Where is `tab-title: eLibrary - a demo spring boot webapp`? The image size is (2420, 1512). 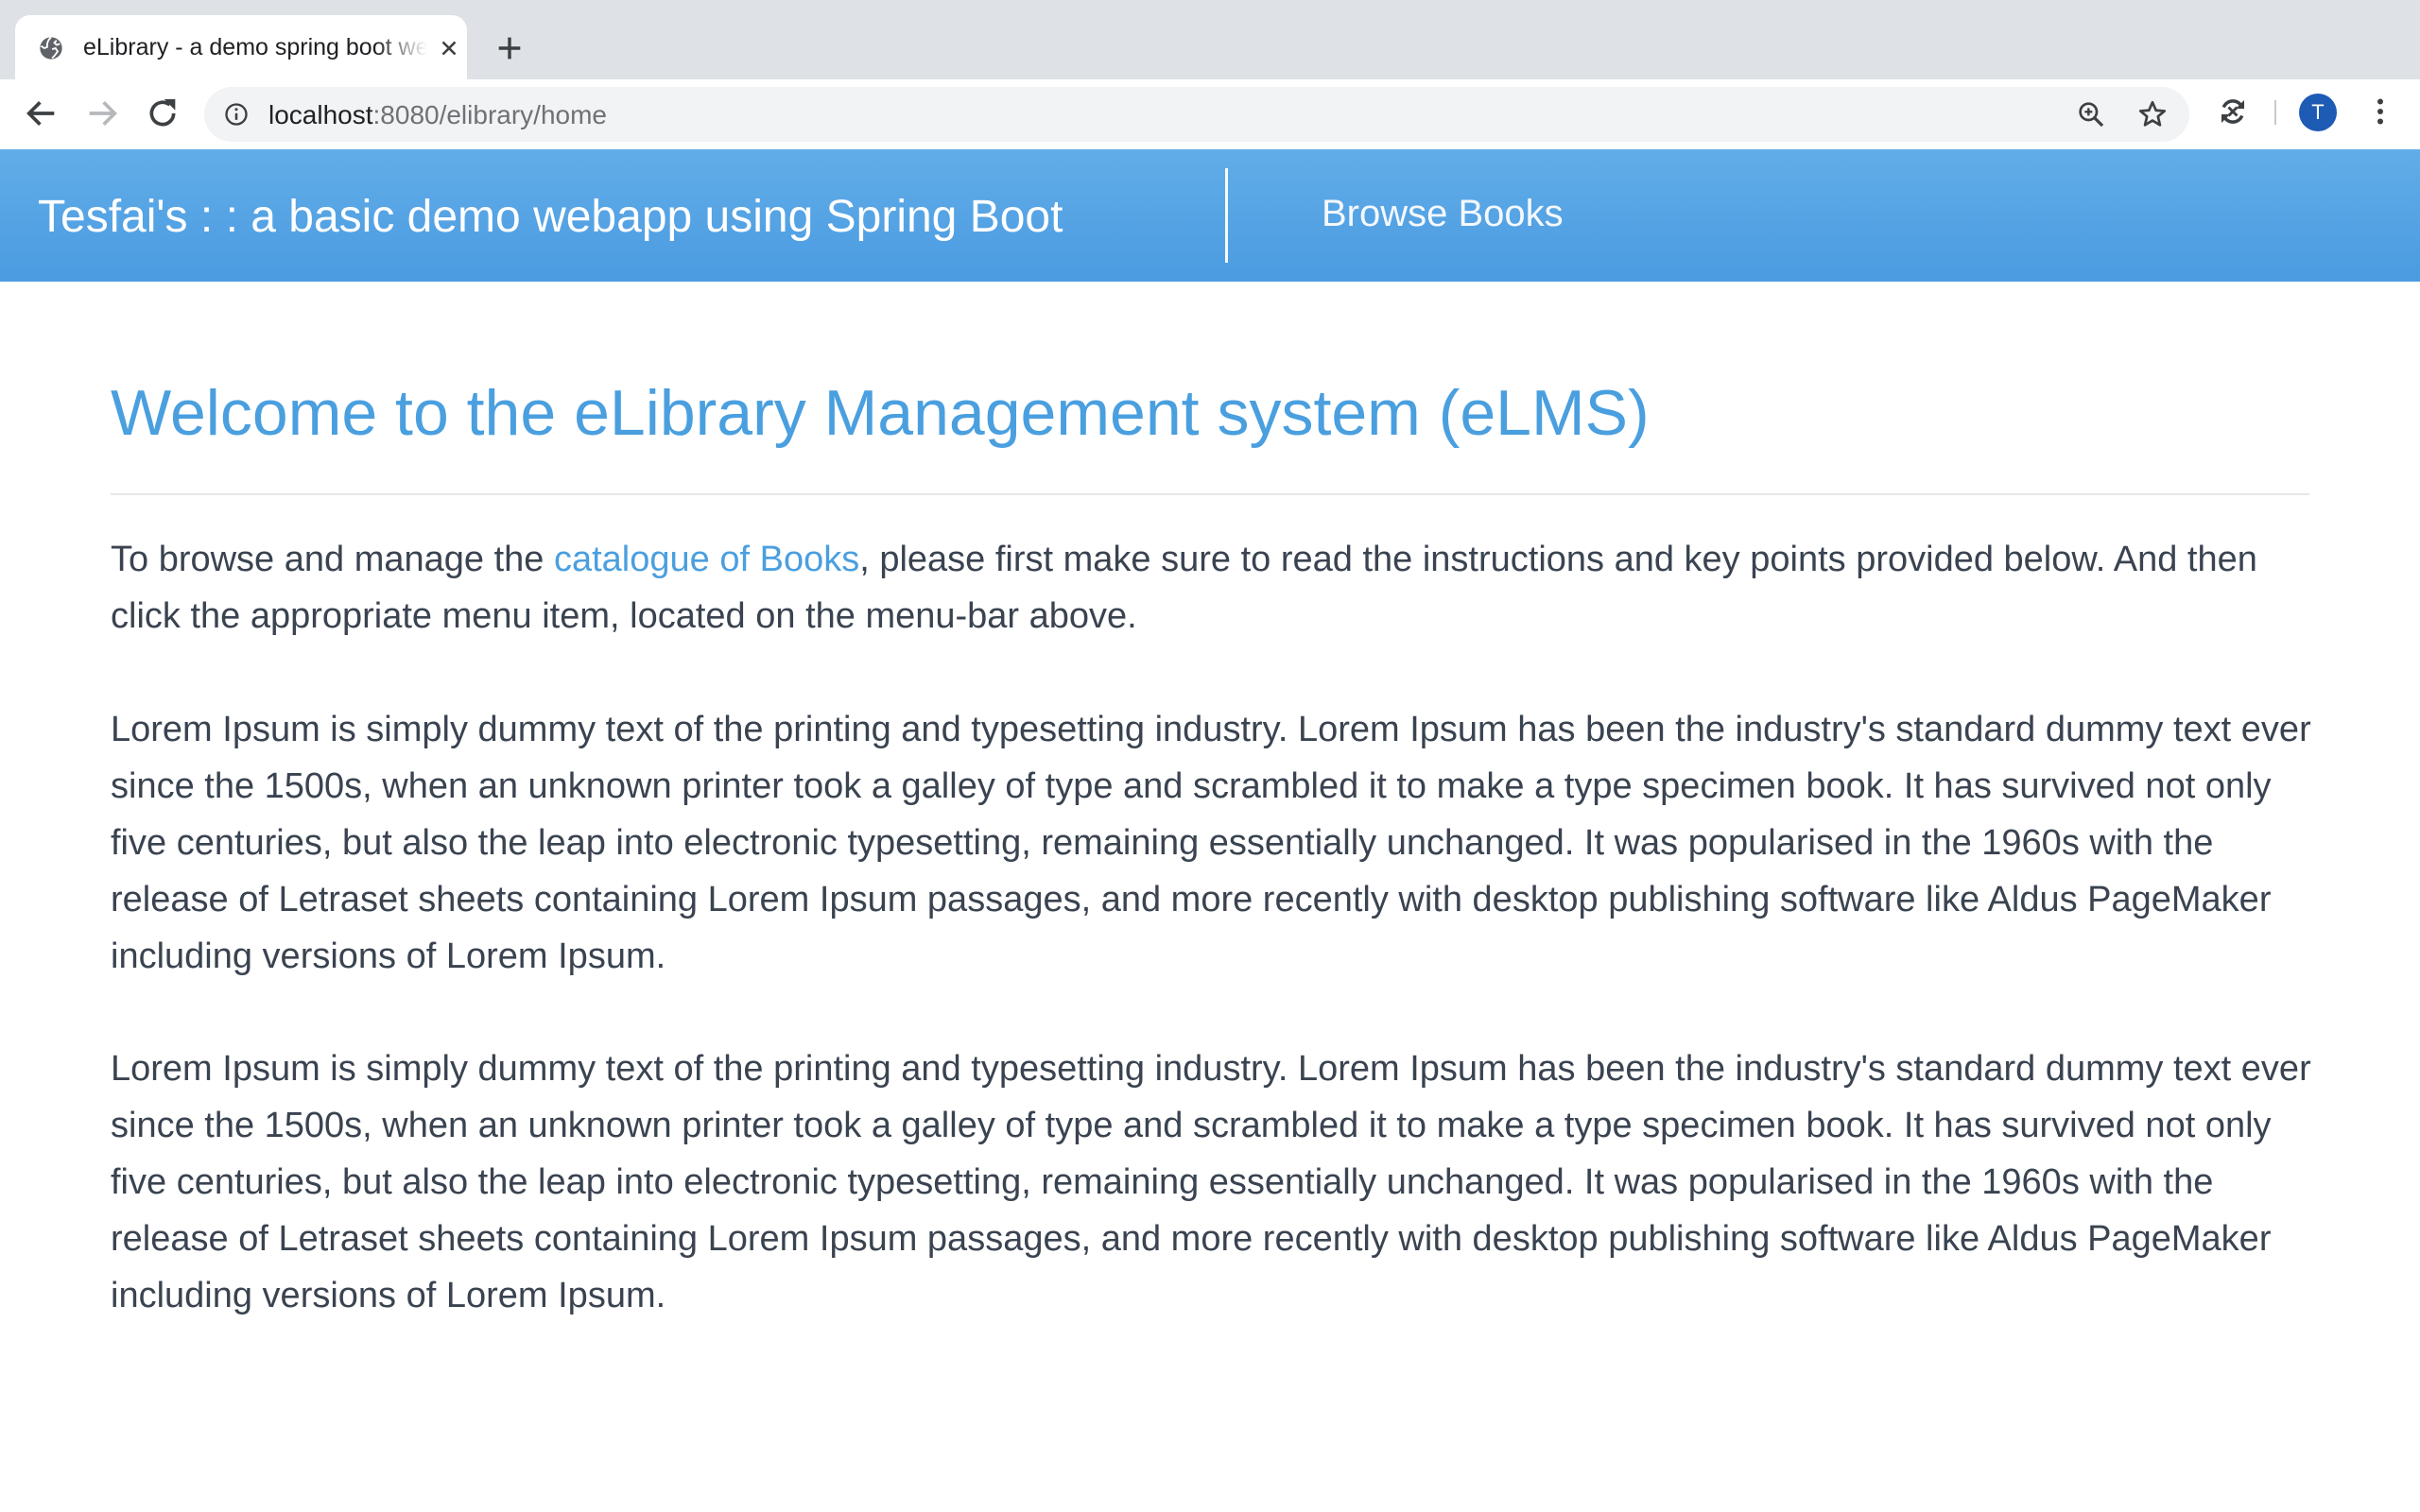
tab-title: eLibrary - a demo spring boot webapp is located at coordinates (255, 47).